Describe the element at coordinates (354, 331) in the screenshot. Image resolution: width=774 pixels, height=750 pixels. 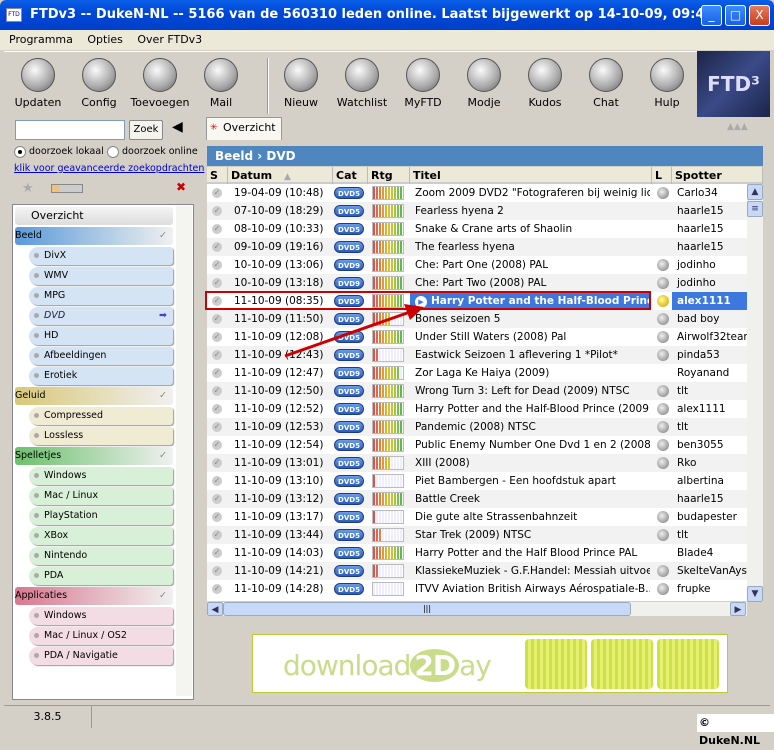
I see `annotation-arrow` at that location.